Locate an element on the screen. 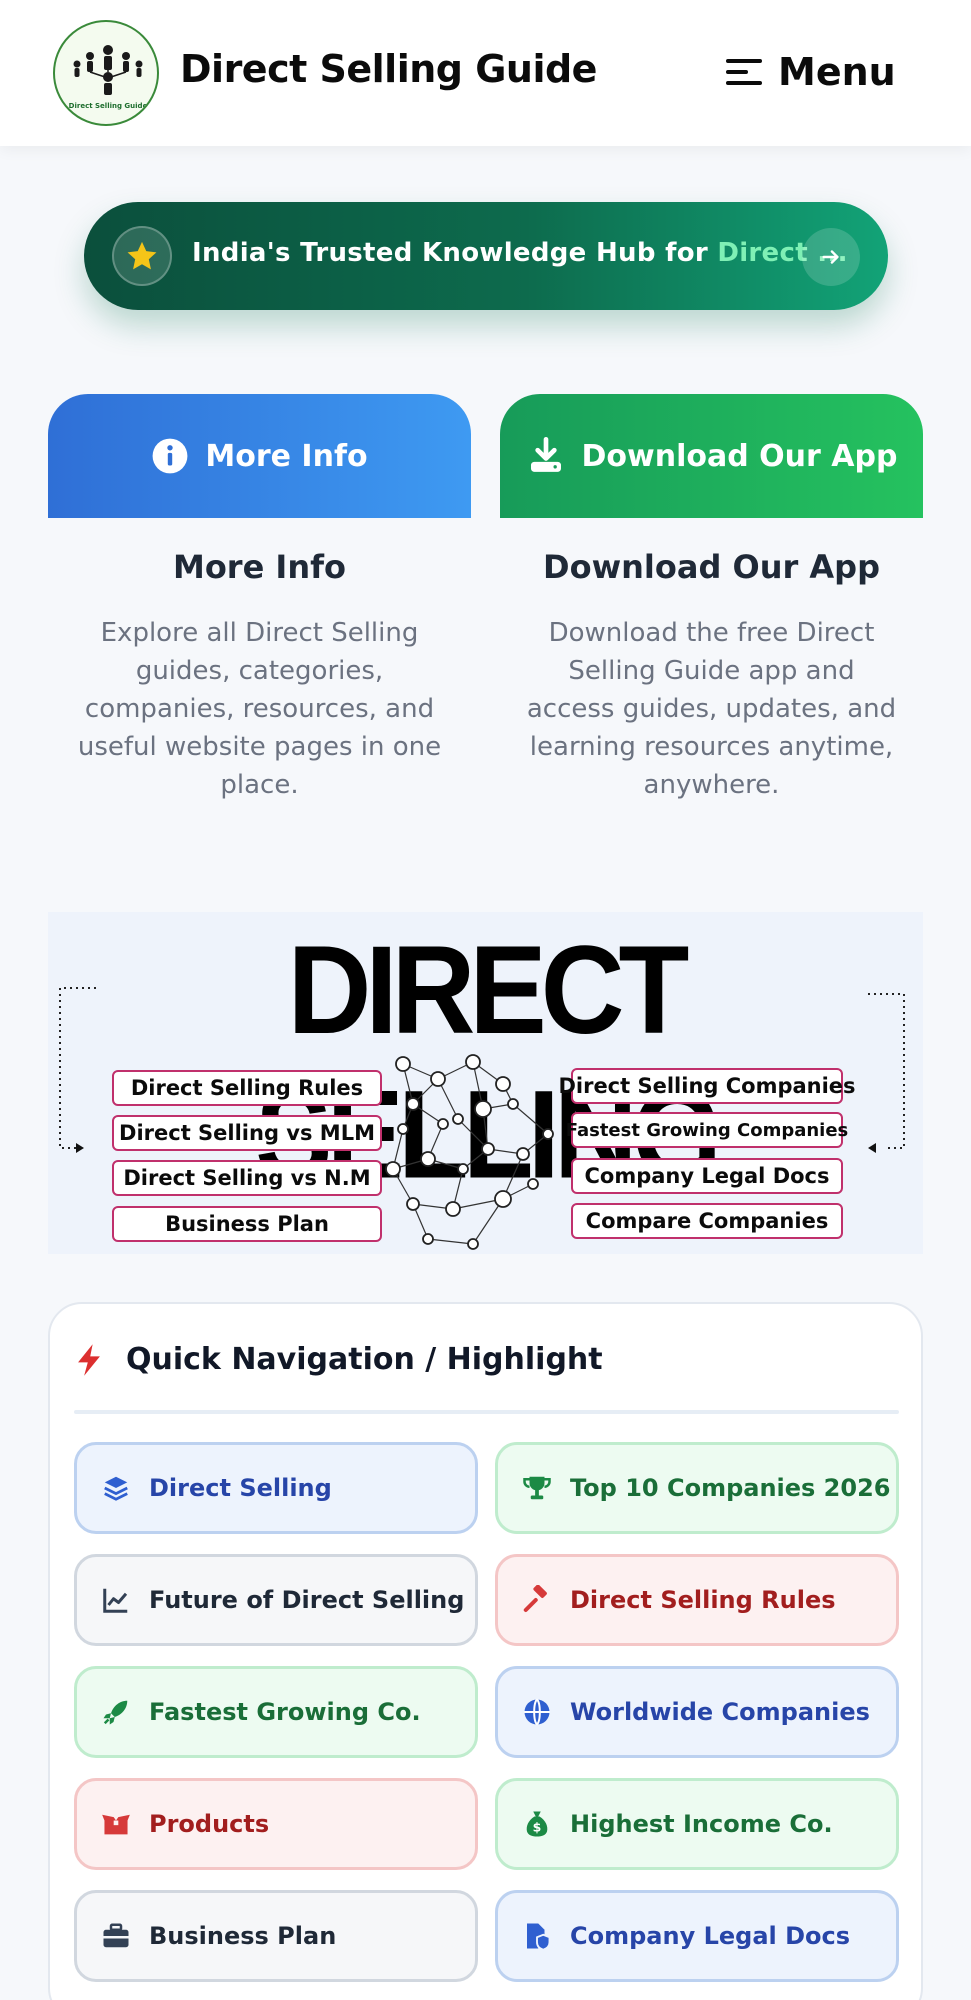 The height and width of the screenshot is (2000, 971). layers-icon is located at coordinates (116, 1488).